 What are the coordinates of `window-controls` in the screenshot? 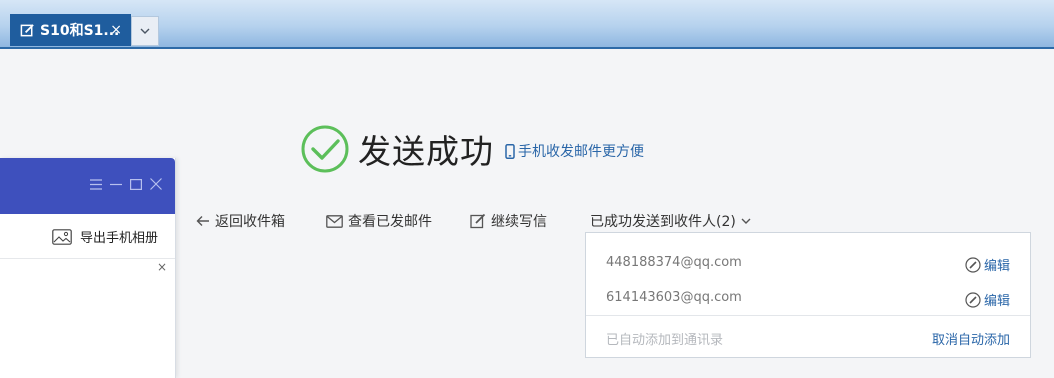 It's located at (126, 184).